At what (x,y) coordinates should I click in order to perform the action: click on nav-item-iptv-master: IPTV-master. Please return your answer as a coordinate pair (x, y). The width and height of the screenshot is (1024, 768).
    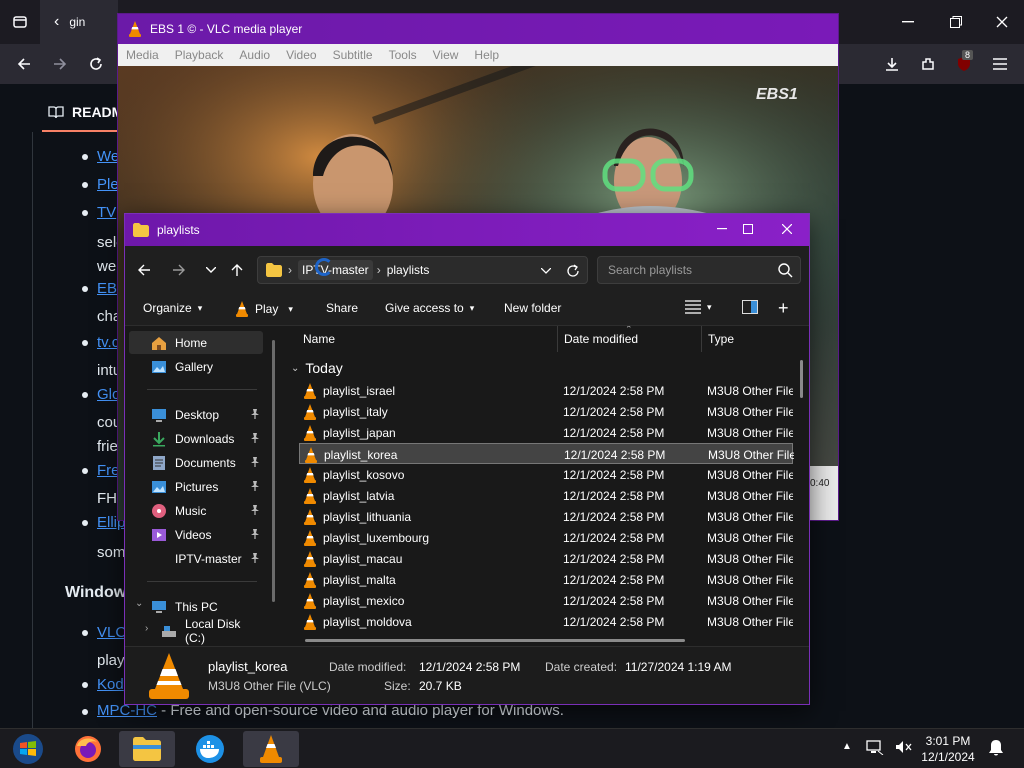
    Looking at the image, I should click on (196, 558).